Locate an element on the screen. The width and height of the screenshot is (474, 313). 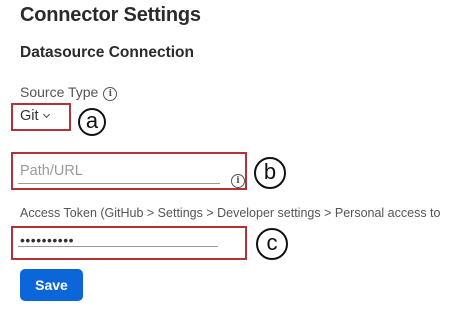
annotation-label-c: c is located at coordinates (272, 244).